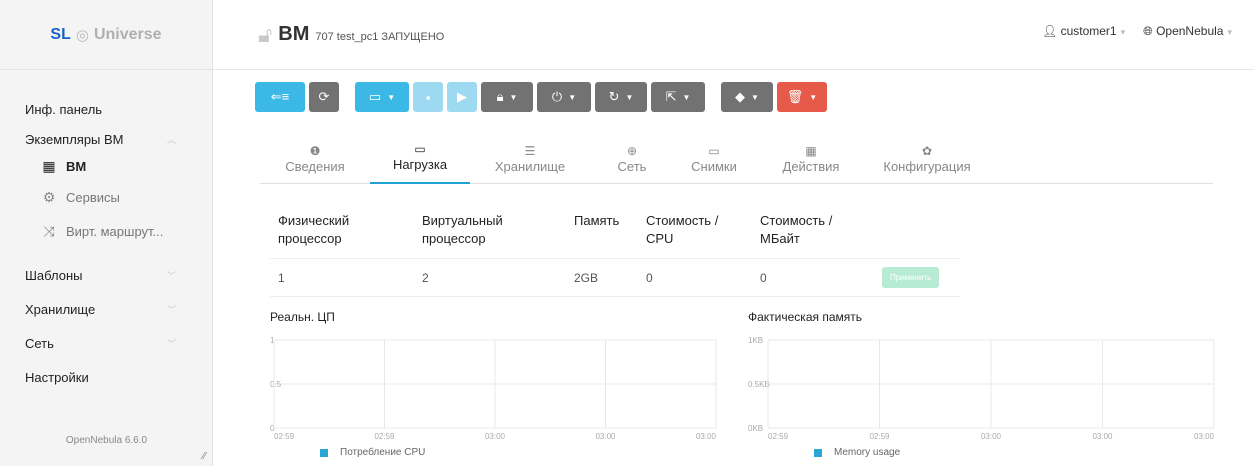  What do you see at coordinates (911, 277) in the screenshot?
I see `apply-button: Применить` at bounding box center [911, 277].